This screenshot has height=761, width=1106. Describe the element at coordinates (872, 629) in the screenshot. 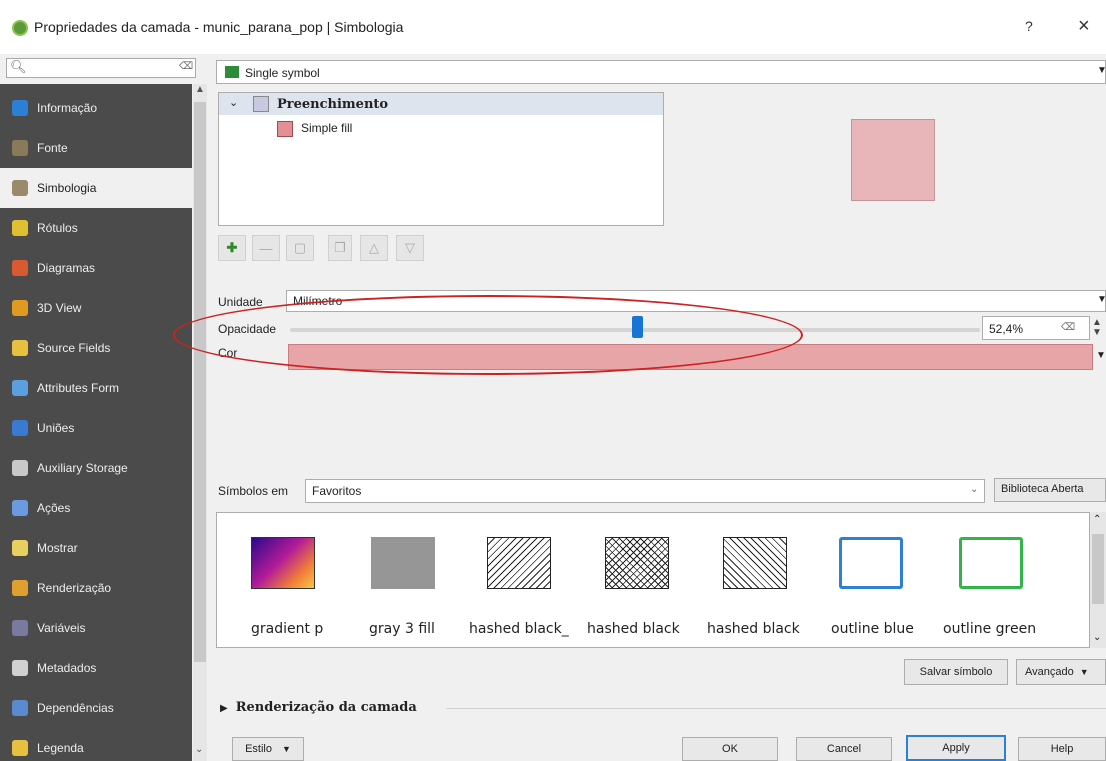

I see `symbol-label: outline blue` at that location.